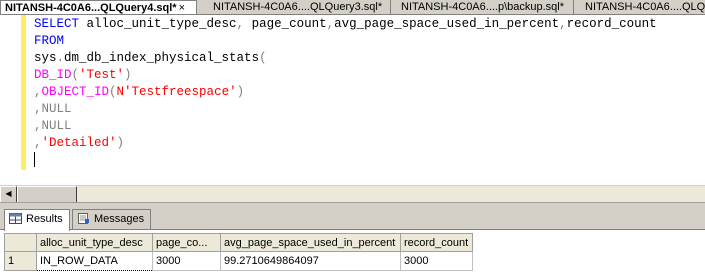 The width and height of the screenshot is (705, 277). I want to click on cell-page-count: 3000, so click(186, 261).